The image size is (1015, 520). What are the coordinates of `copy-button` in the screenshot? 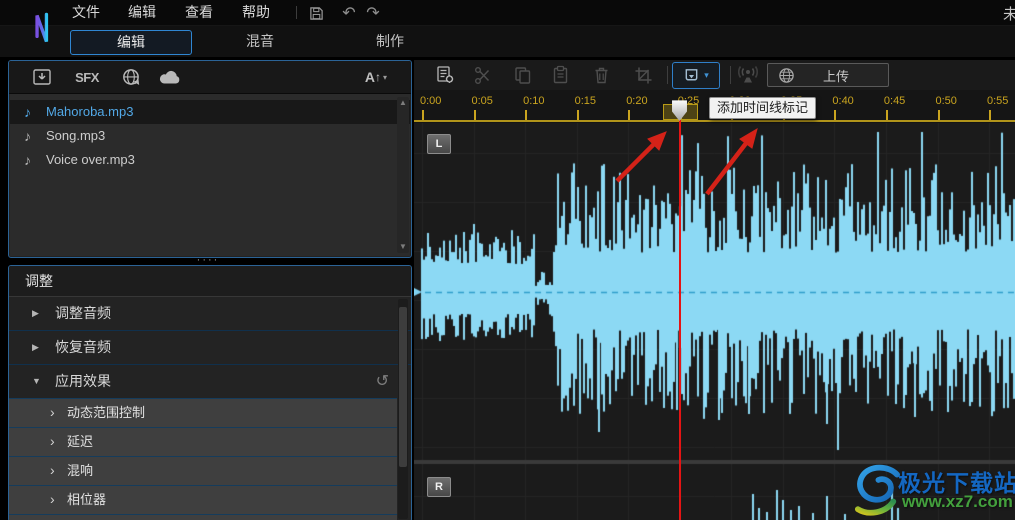 It's located at (523, 75).